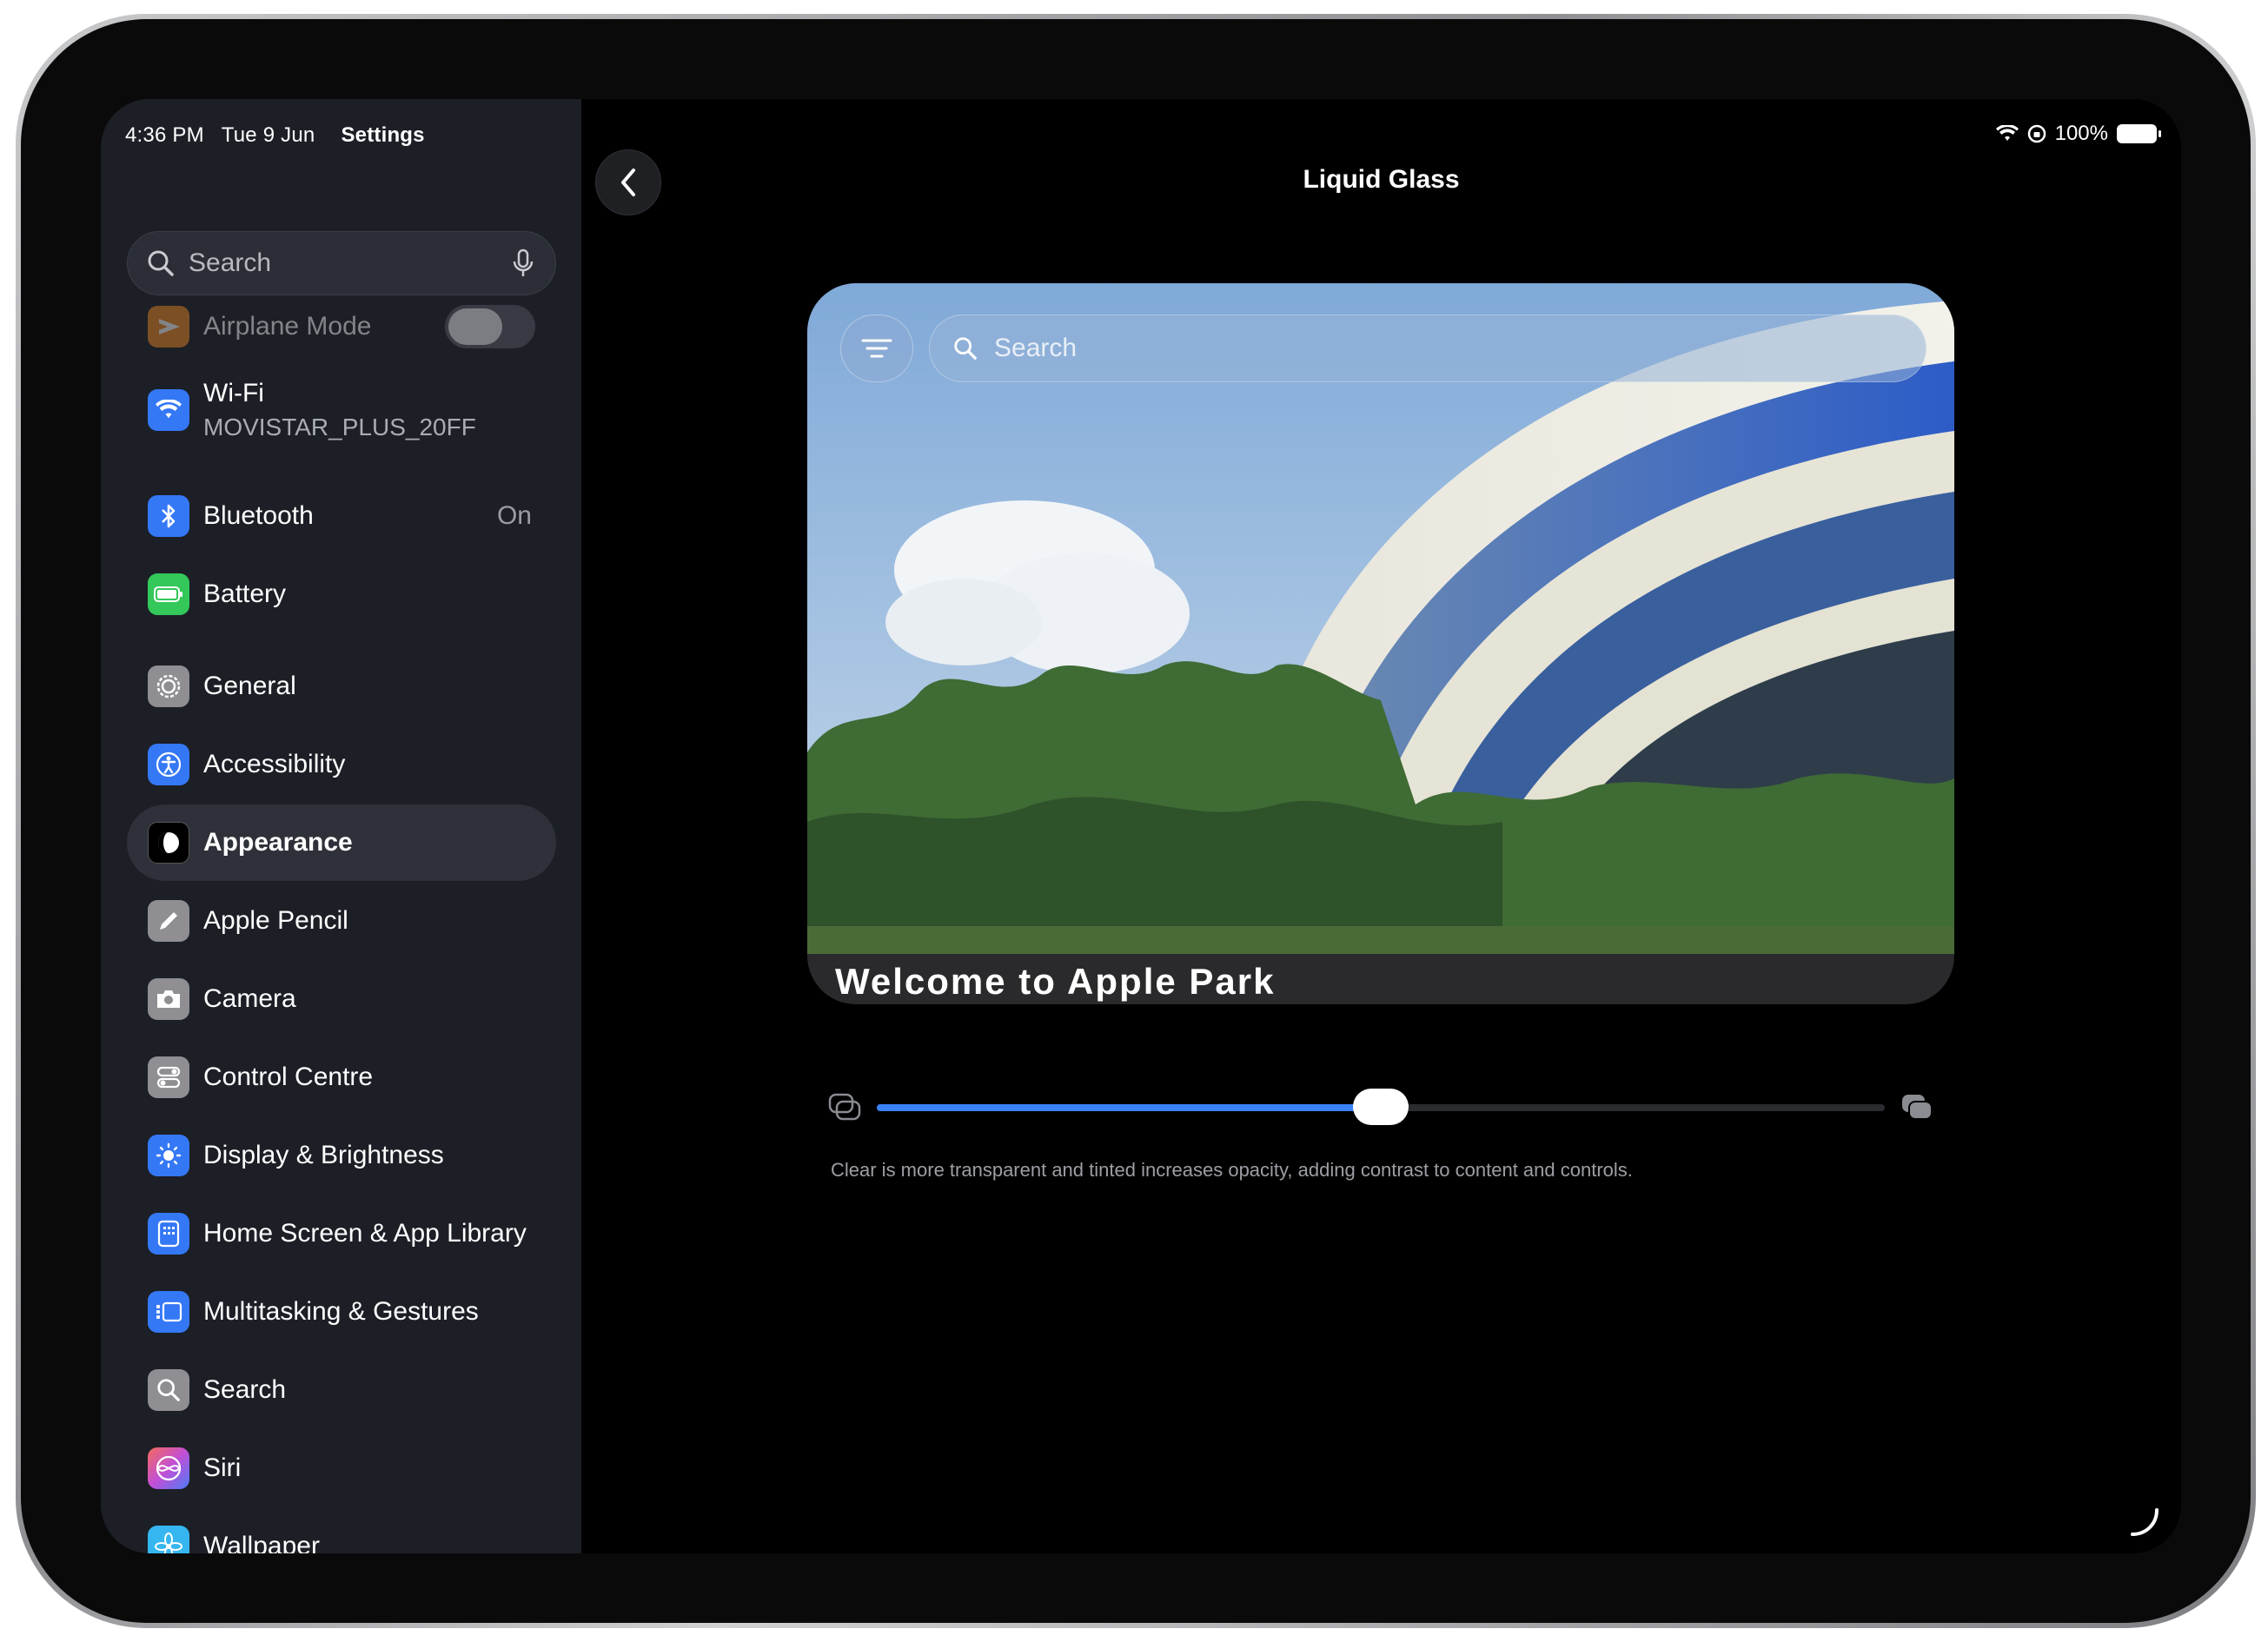 Image resolution: width=2268 pixels, height=1642 pixels. What do you see at coordinates (230, 262) in the screenshot?
I see `search-placeholder: Search` at bounding box center [230, 262].